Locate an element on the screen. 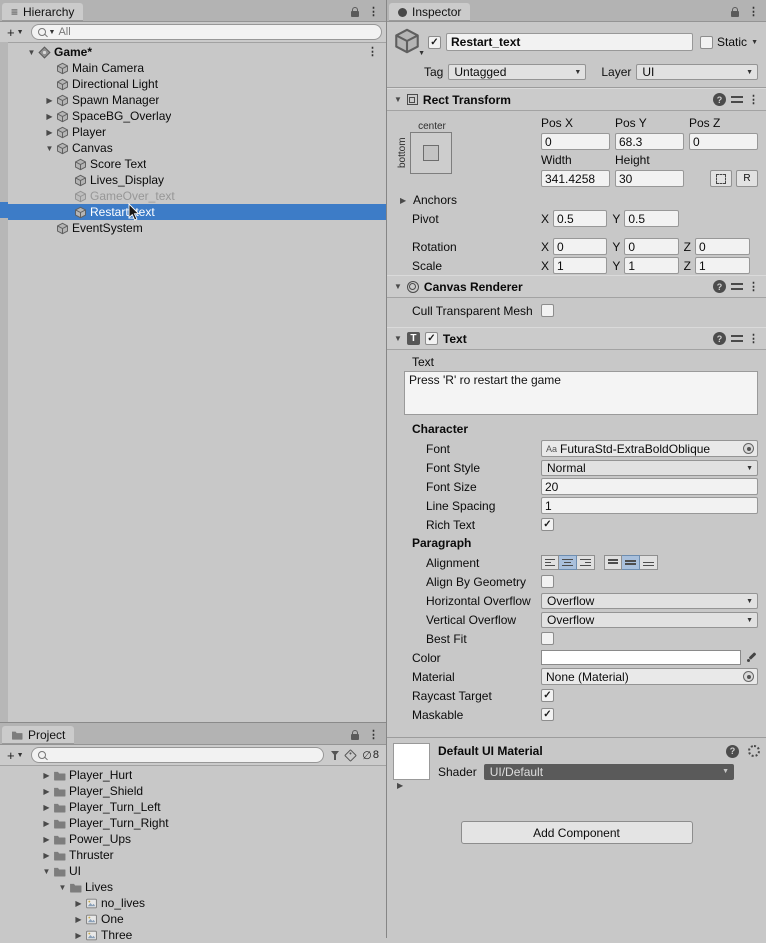 The image size is (766, 943). scale-x-field: 1 is located at coordinates (580, 265).